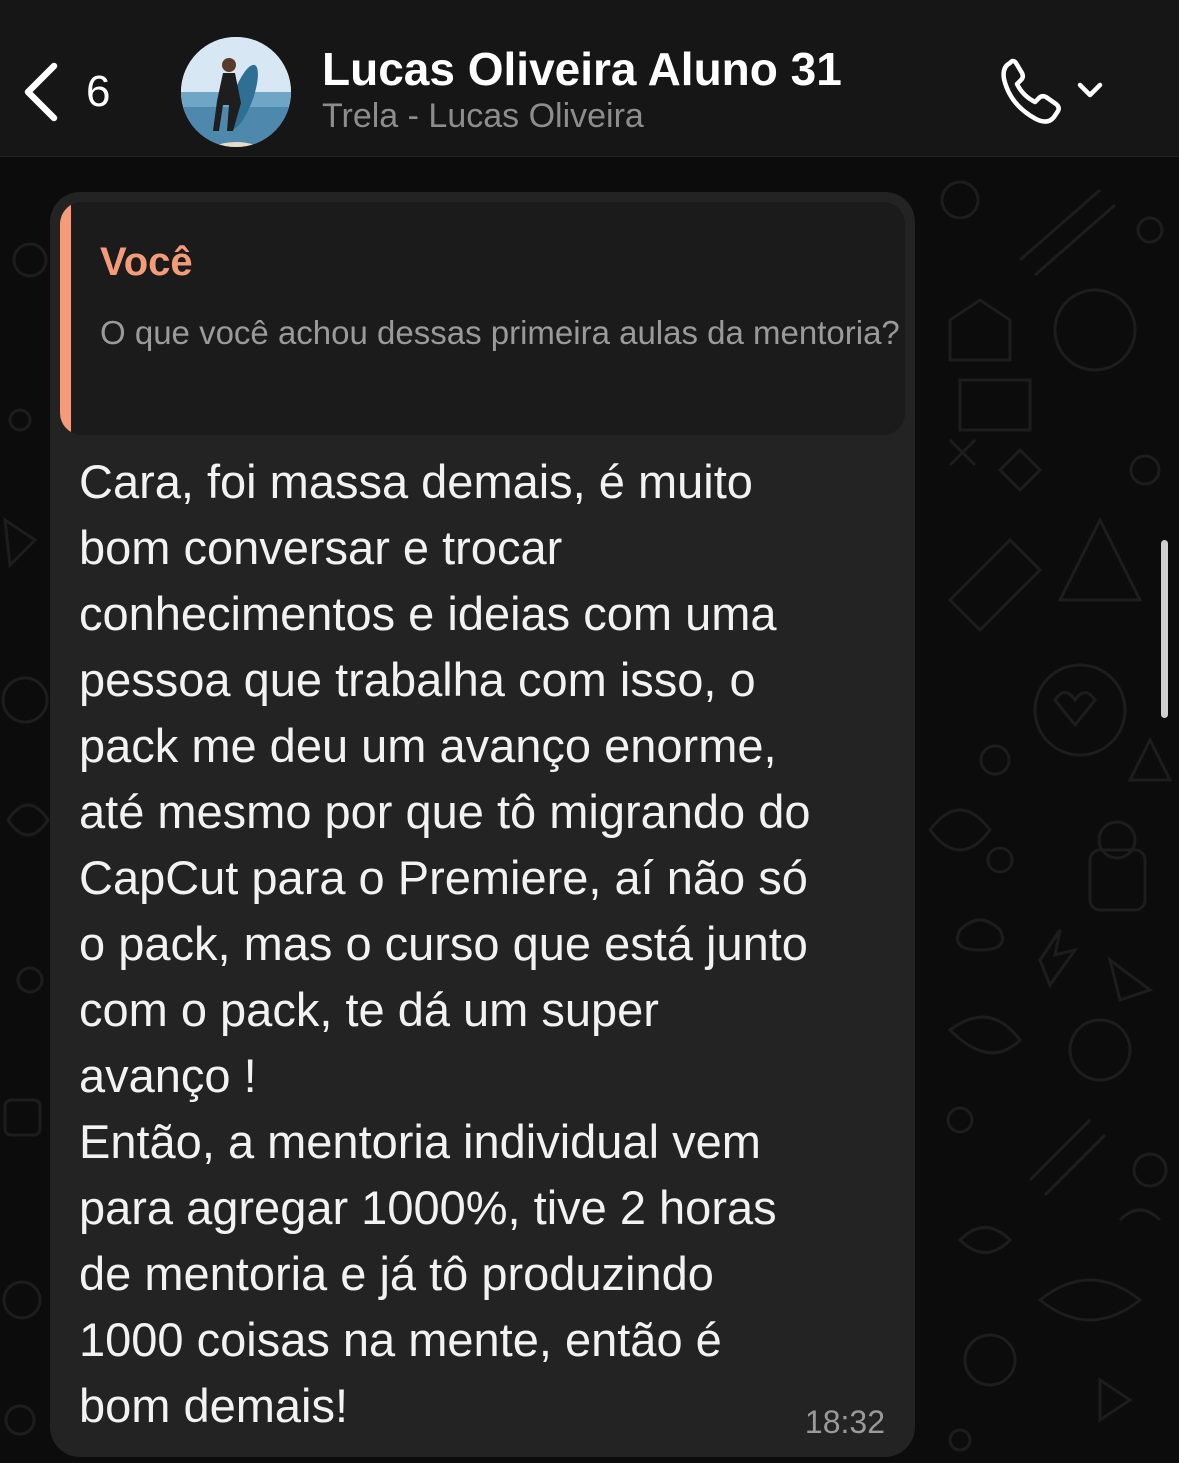 This screenshot has height=1463, width=1179. I want to click on chevron-down-icon, so click(1090, 90).